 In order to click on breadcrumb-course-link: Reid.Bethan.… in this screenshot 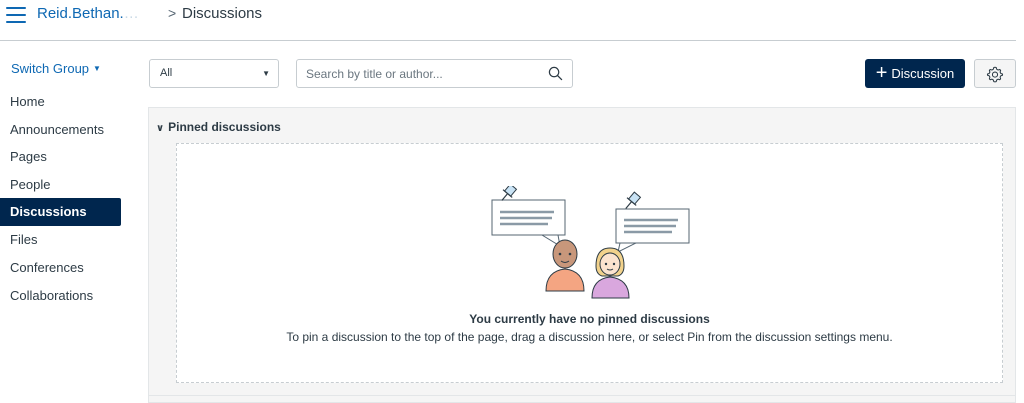, I will do `click(88, 13)`.